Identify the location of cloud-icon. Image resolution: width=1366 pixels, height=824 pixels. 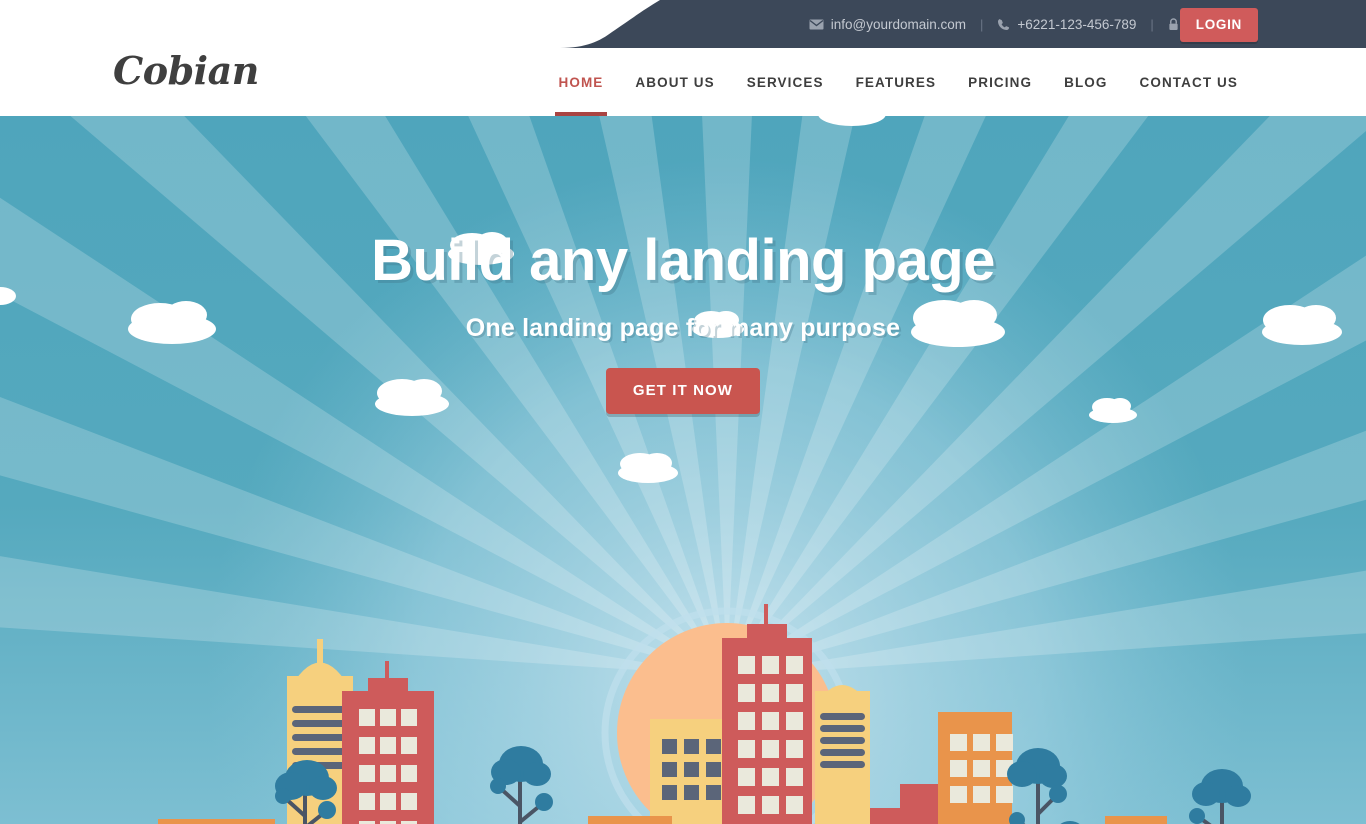
(648, 468).